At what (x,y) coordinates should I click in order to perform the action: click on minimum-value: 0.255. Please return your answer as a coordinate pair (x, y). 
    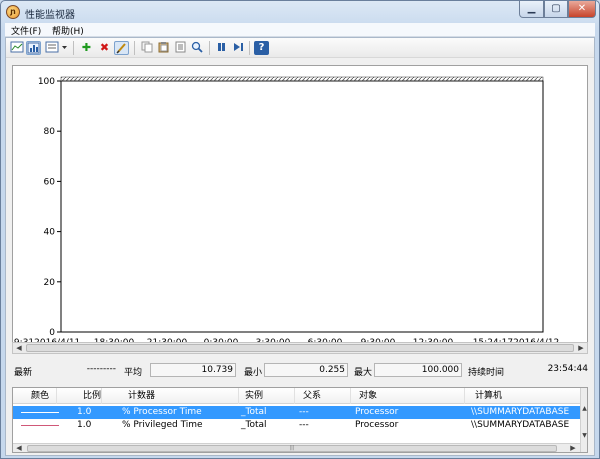
    Looking at the image, I should click on (306, 370).